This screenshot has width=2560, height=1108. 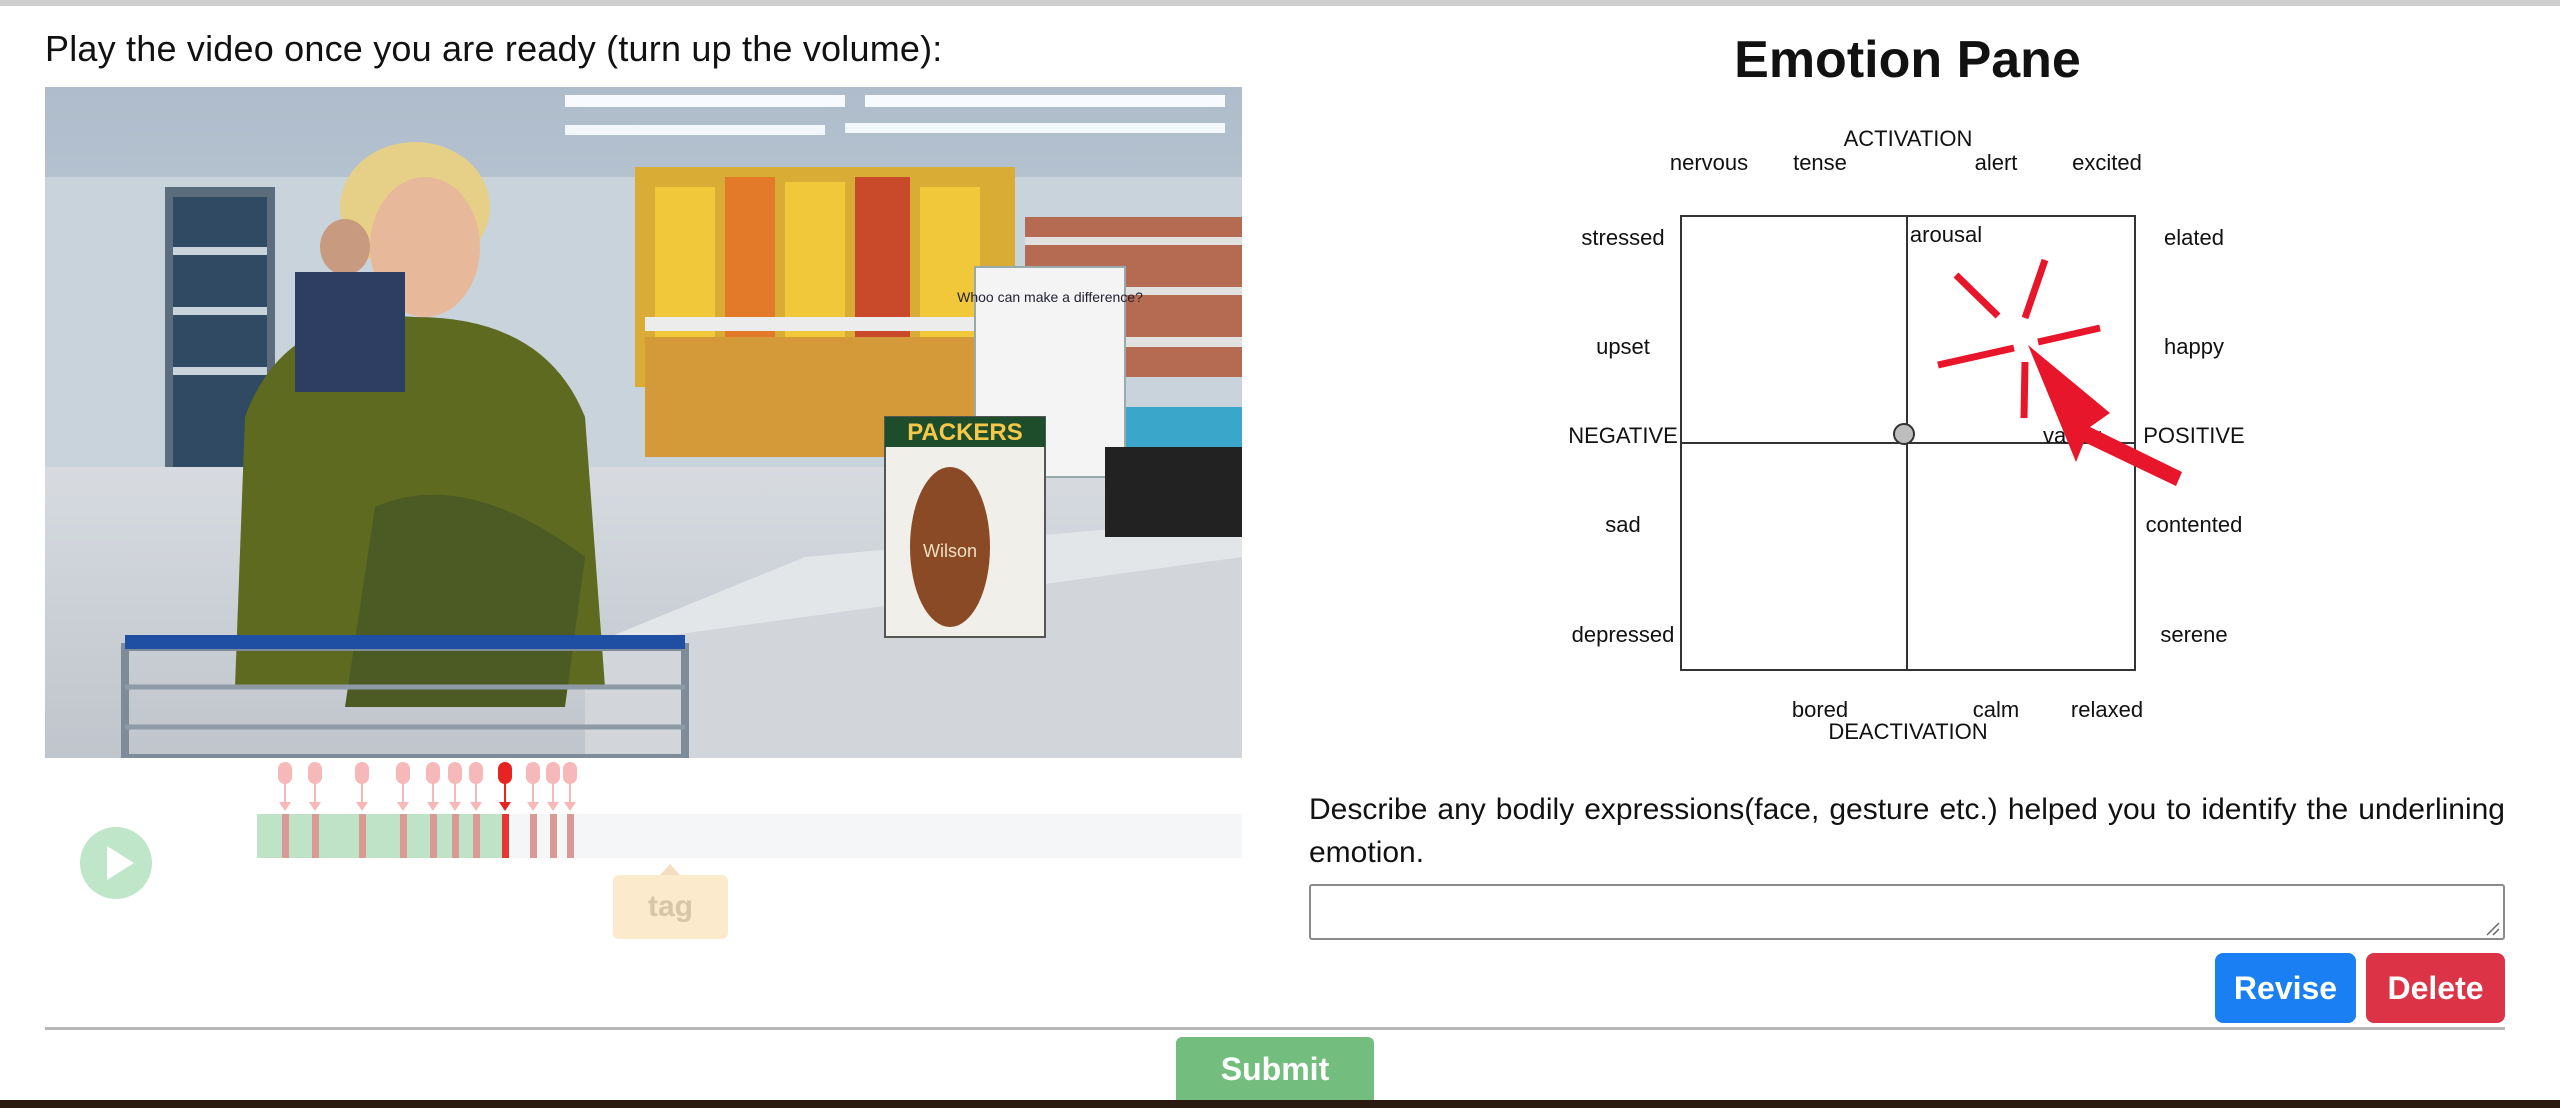 What do you see at coordinates (1907, 60) in the screenshot?
I see `emotion-pane-title: Emotion Pane` at bounding box center [1907, 60].